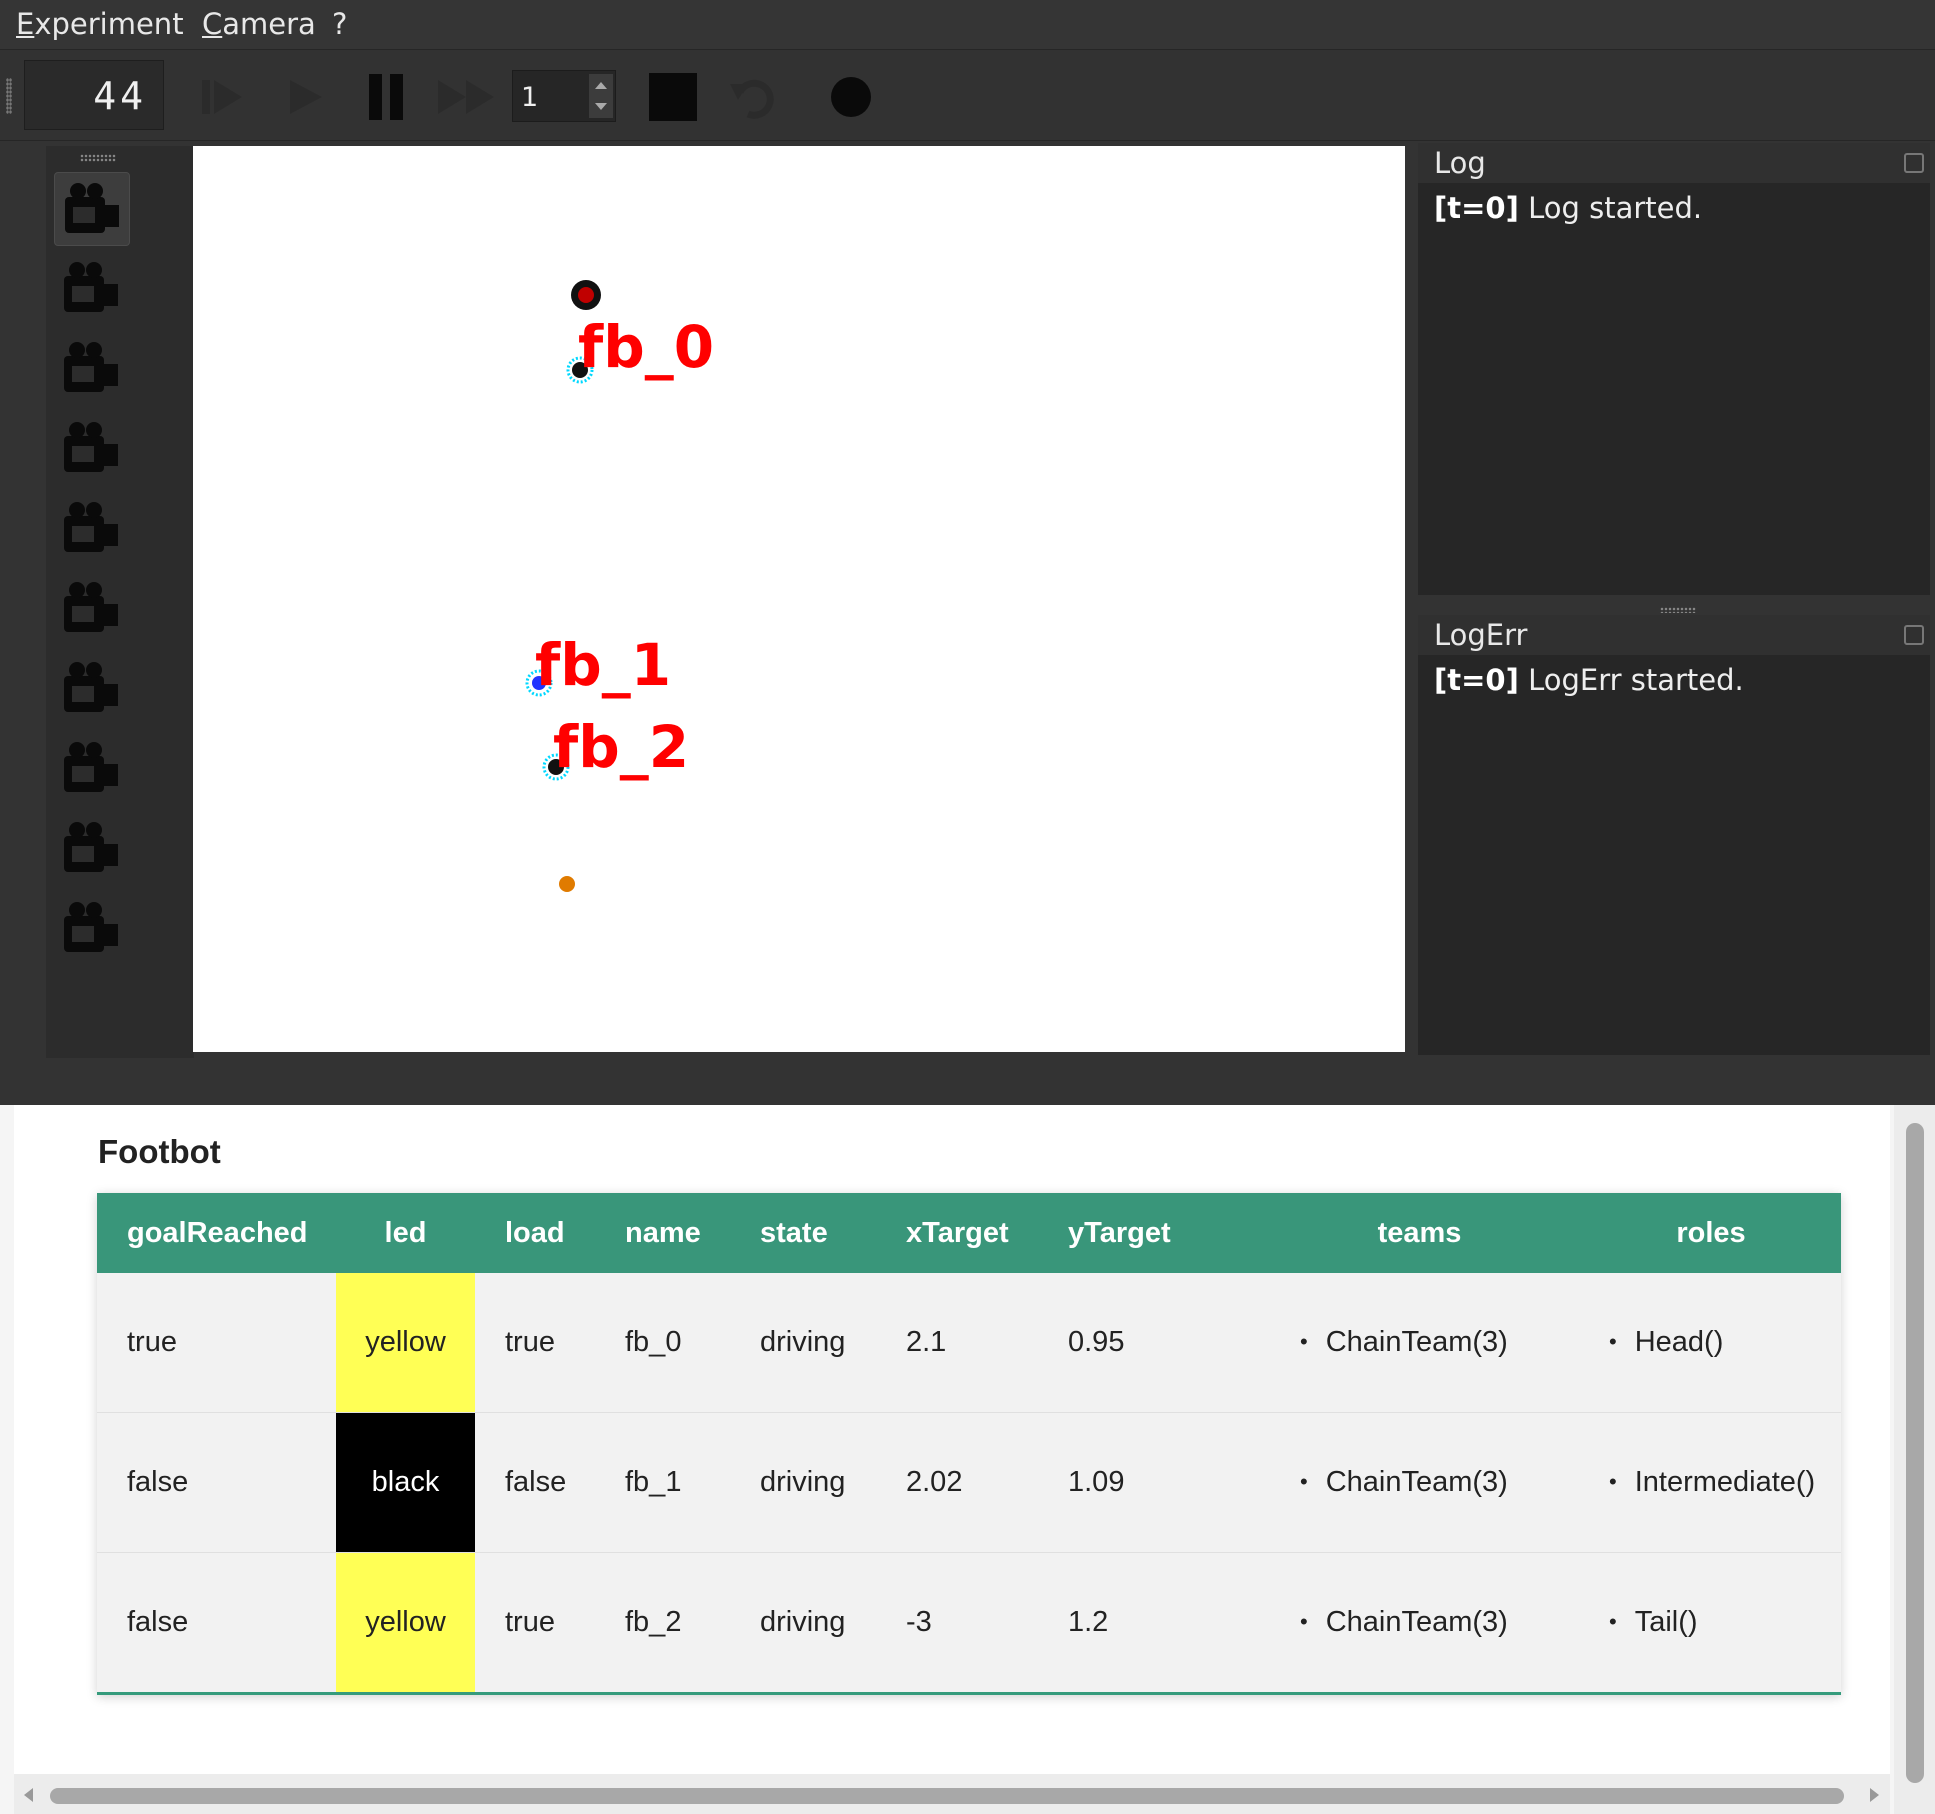 Image resolution: width=1935 pixels, height=1814 pixels. I want to click on fast-forward-icon, so click(466, 97).